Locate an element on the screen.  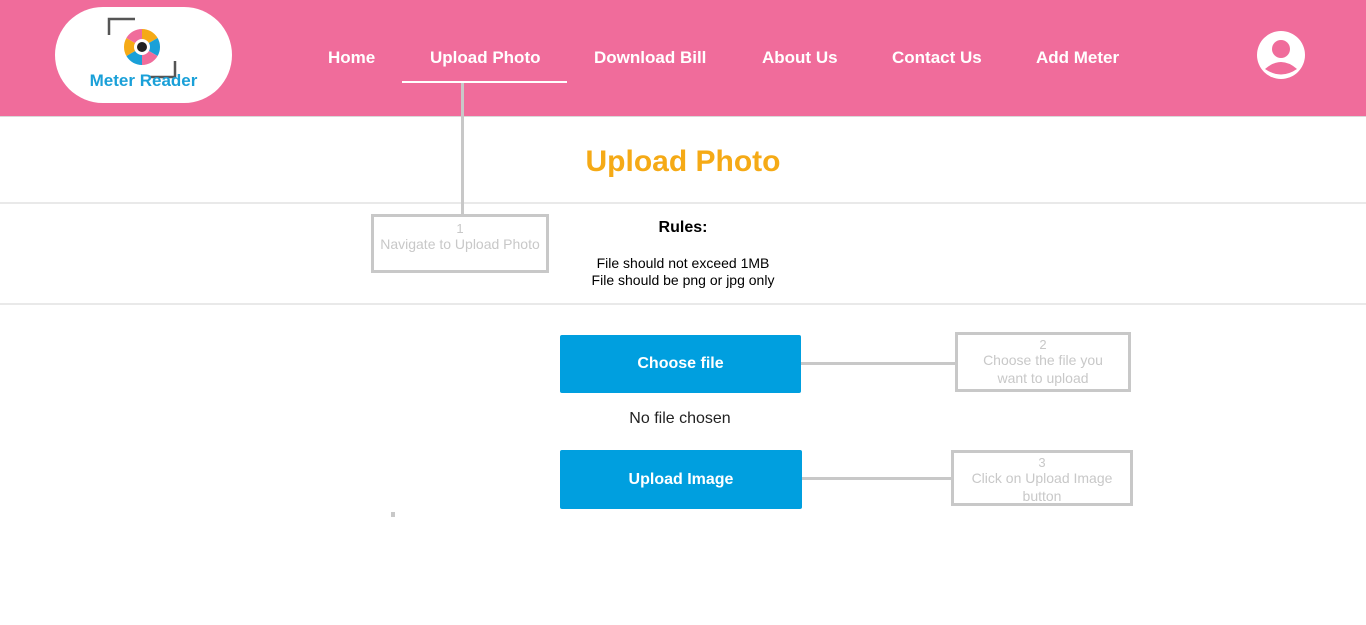
stray-mark is located at coordinates (393, 514).